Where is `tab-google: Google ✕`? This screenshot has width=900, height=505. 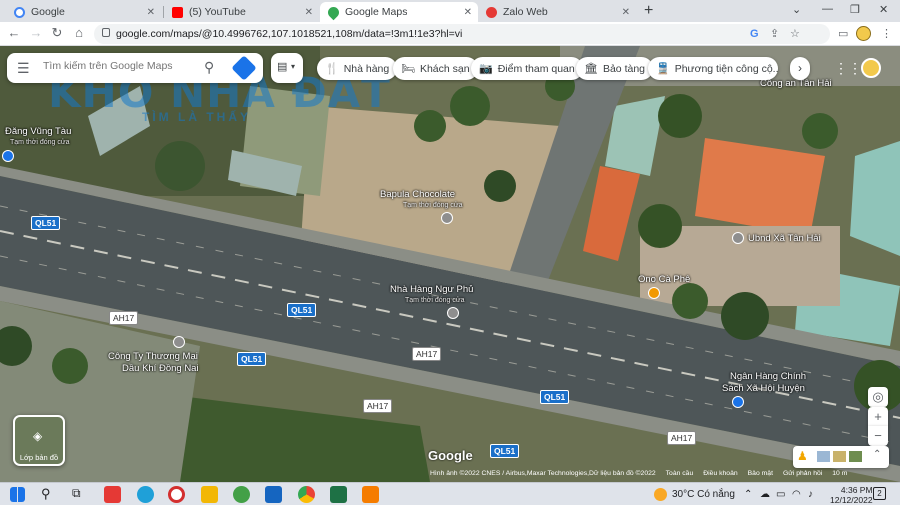 tab-google: Google ✕ is located at coordinates (83, 12).